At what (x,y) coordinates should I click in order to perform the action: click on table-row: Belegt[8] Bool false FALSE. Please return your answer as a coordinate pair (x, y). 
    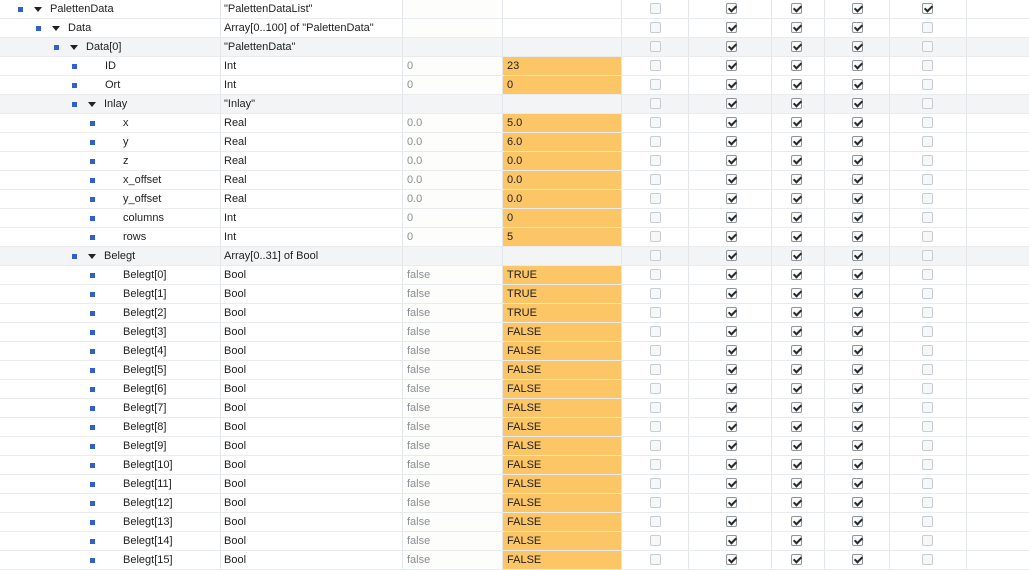
    Looking at the image, I should click on (514, 427).